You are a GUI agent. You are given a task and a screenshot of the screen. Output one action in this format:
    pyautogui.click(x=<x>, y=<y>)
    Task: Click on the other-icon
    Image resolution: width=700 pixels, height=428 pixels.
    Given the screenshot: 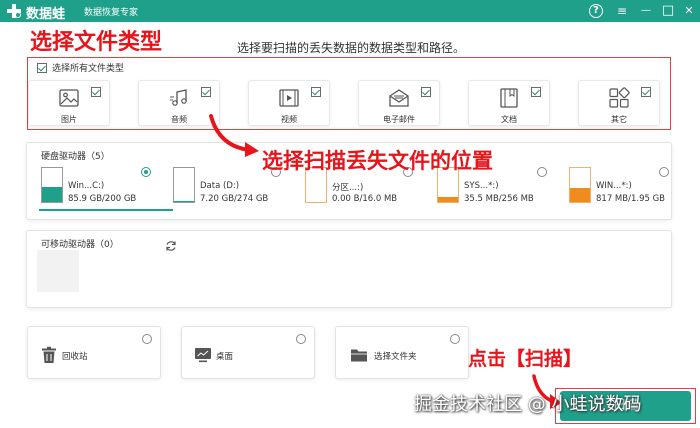 What is the action you would take?
    pyautogui.click(x=619, y=97)
    